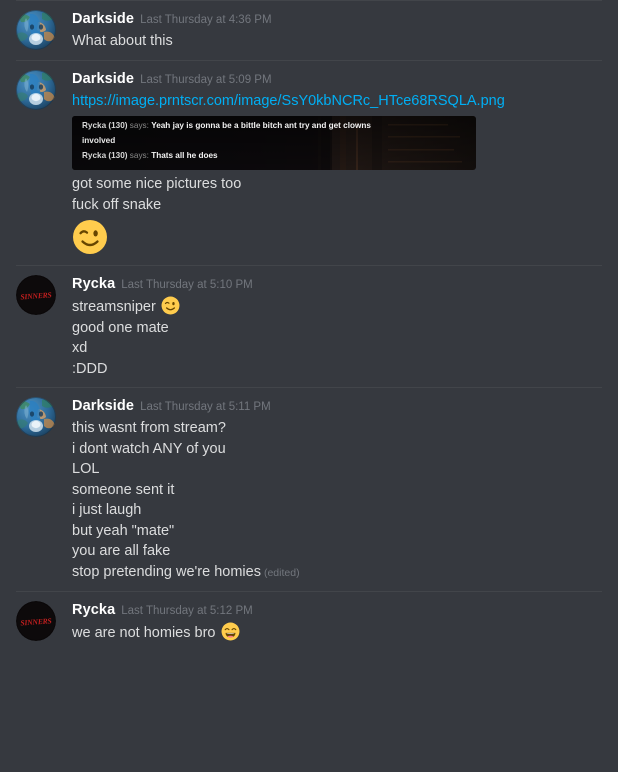 The height and width of the screenshot is (772, 618). What do you see at coordinates (337, 237) in the screenshot?
I see `message-emoji-large` at bounding box center [337, 237].